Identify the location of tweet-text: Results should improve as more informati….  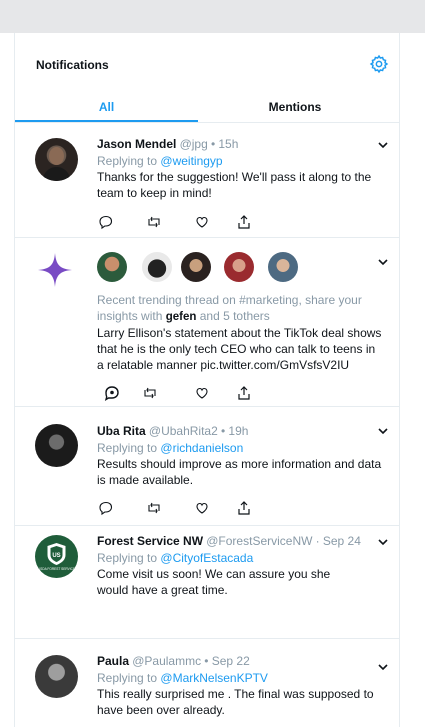
(239, 472).